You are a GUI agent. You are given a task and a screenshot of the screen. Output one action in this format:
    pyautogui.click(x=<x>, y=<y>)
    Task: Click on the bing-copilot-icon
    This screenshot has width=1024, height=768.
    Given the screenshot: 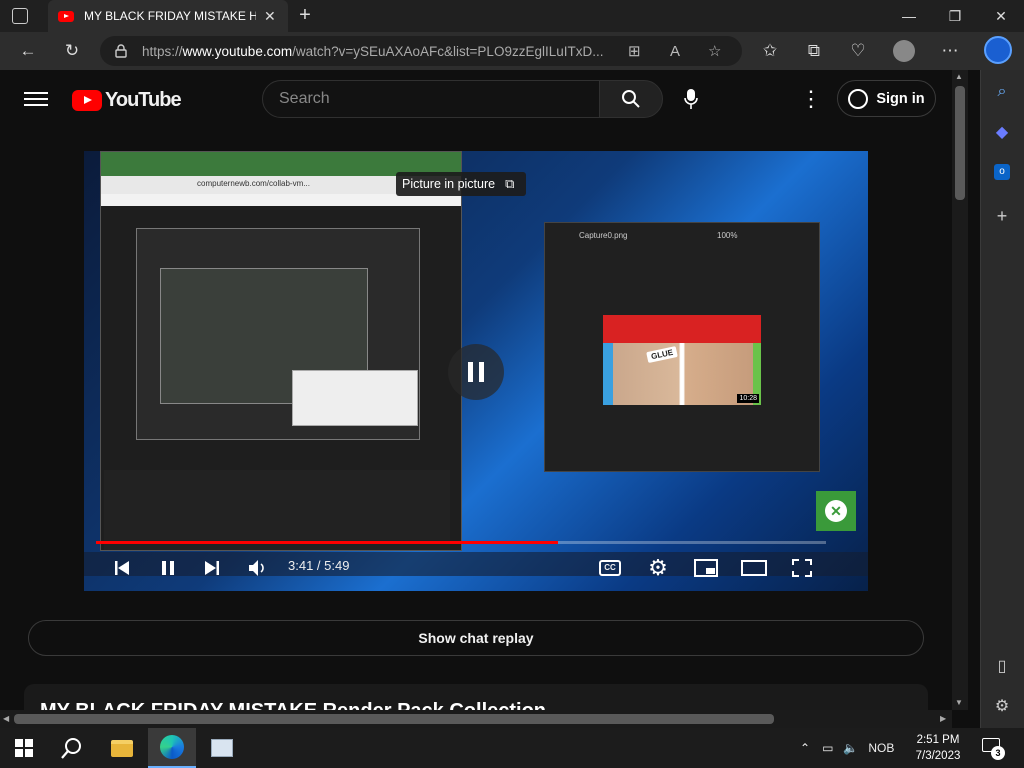 What is the action you would take?
    pyautogui.click(x=998, y=50)
    